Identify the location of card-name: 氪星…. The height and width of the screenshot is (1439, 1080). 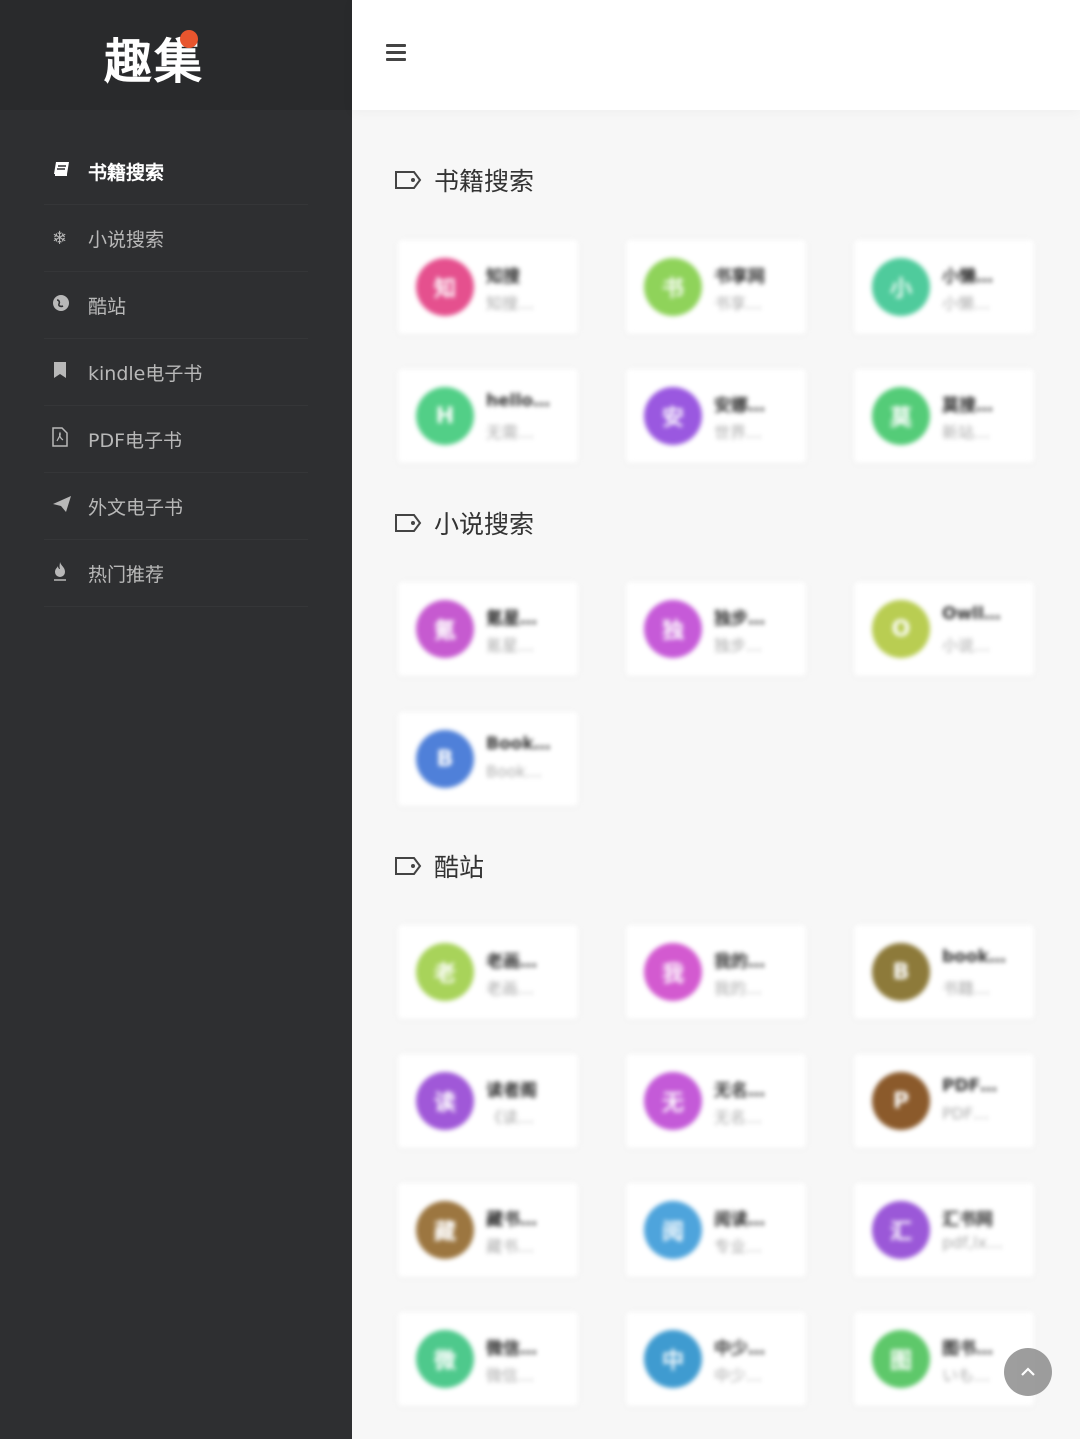
(511, 619).